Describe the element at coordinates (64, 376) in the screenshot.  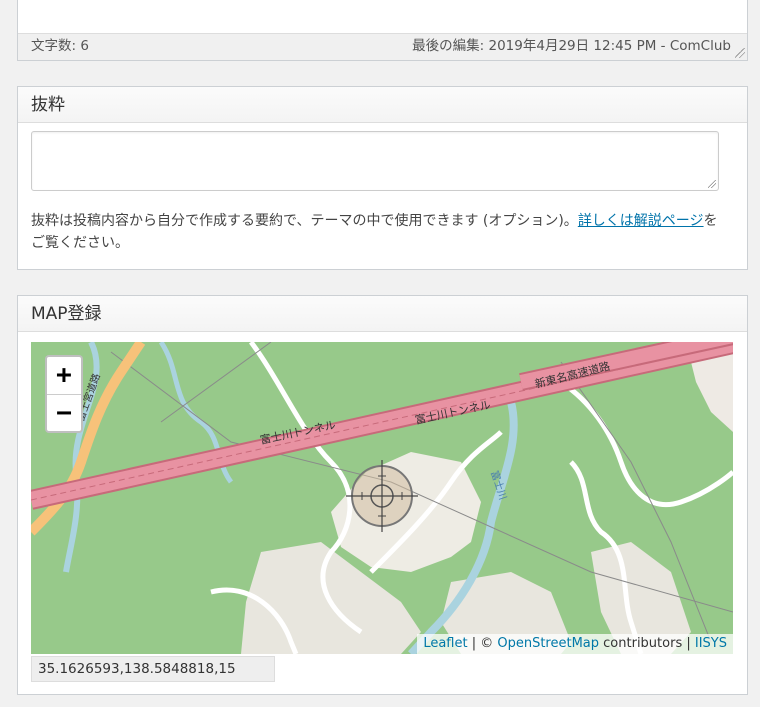
I see `zoom-in-button: +` at that location.